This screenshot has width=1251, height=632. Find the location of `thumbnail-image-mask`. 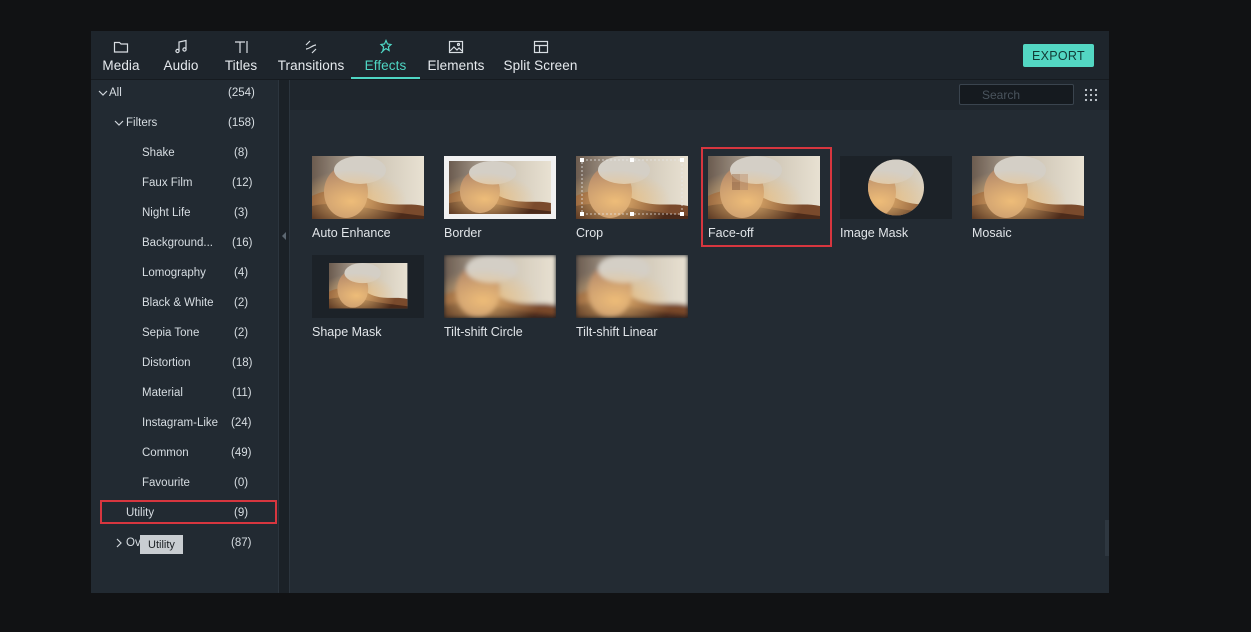

thumbnail-image-mask is located at coordinates (896, 187).